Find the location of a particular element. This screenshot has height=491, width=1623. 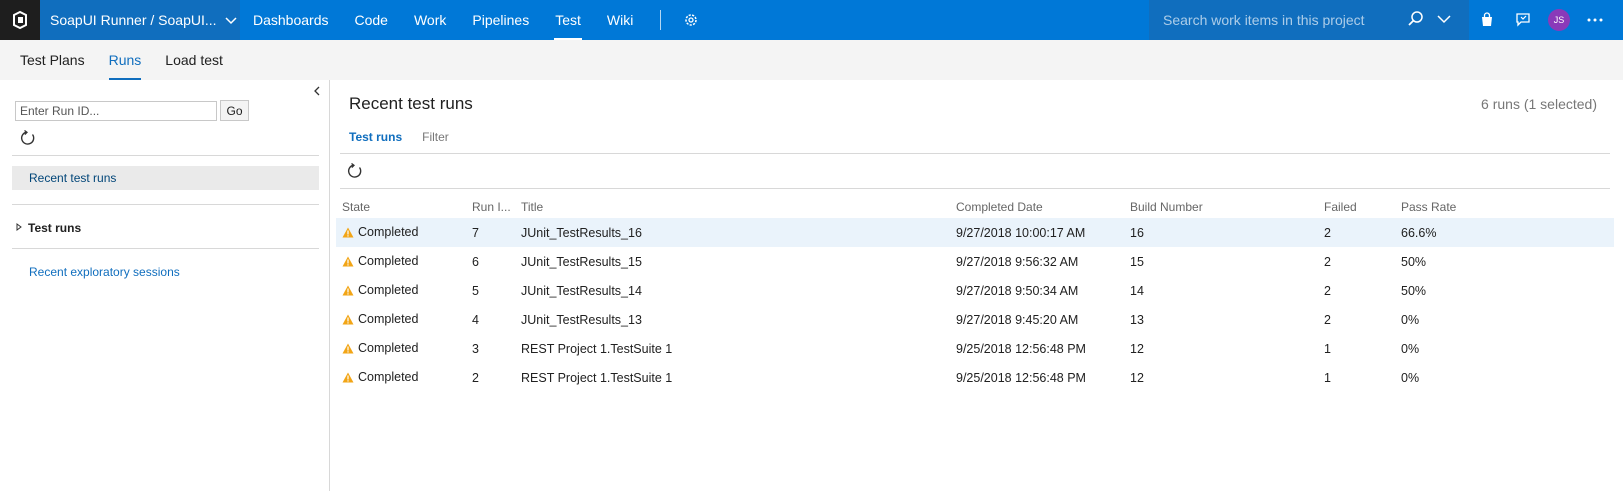

run-id-cell: 5 is located at coordinates (475, 290).